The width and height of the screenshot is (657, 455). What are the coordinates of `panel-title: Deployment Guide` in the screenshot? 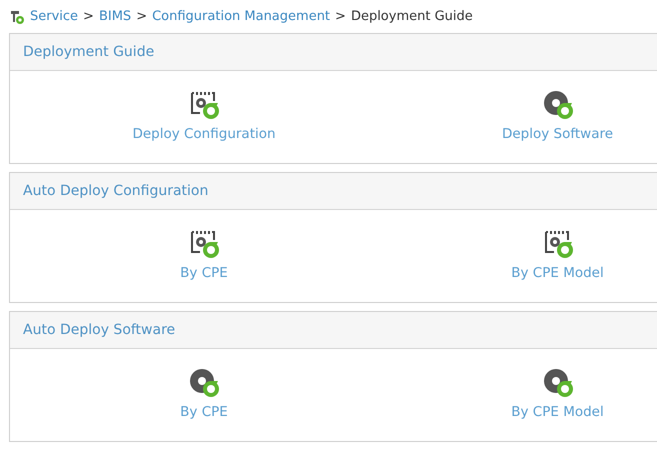 It's located at (88, 52).